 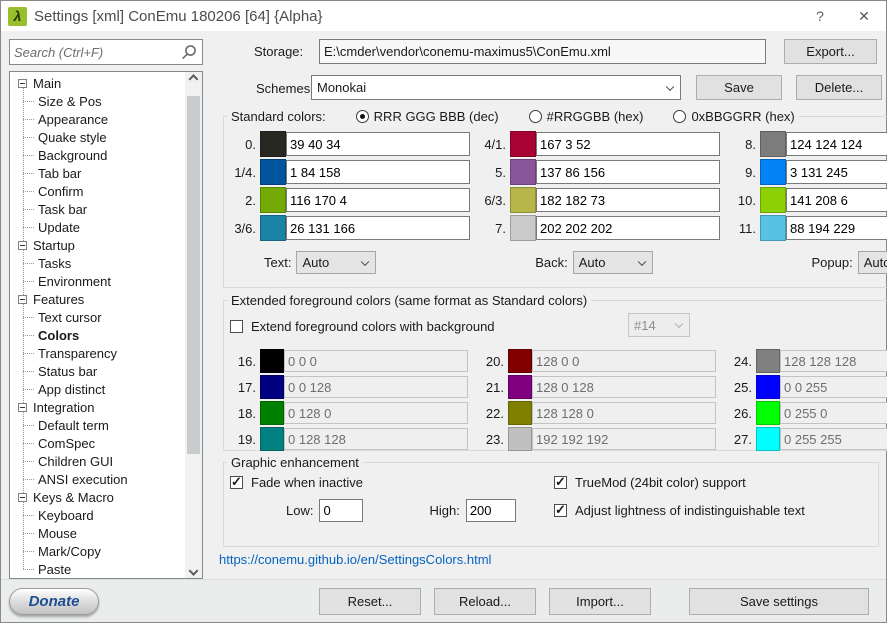 I want to click on tree-item: Appearance, so click(x=97, y=119).